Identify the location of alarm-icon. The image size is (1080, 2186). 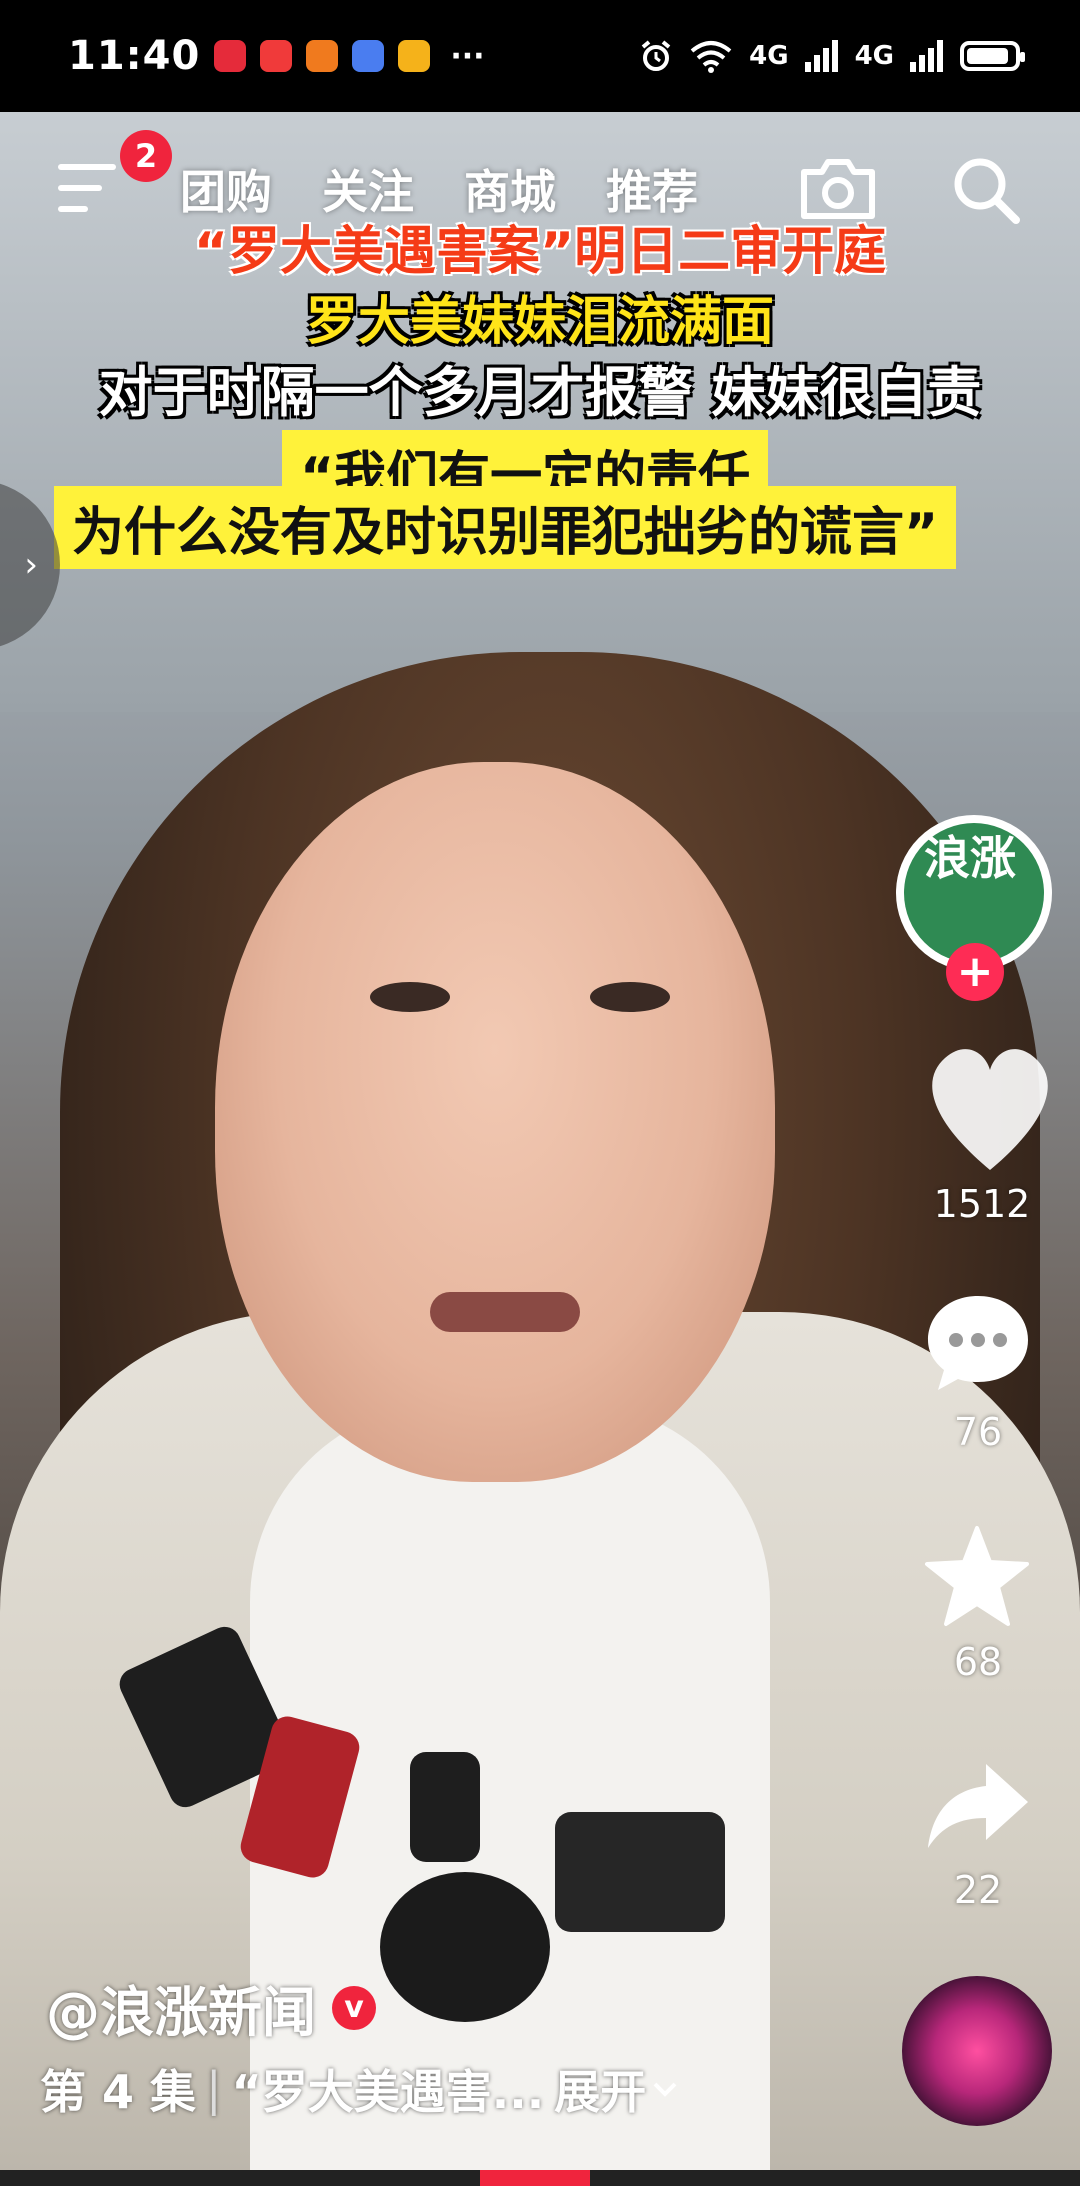
(656, 55).